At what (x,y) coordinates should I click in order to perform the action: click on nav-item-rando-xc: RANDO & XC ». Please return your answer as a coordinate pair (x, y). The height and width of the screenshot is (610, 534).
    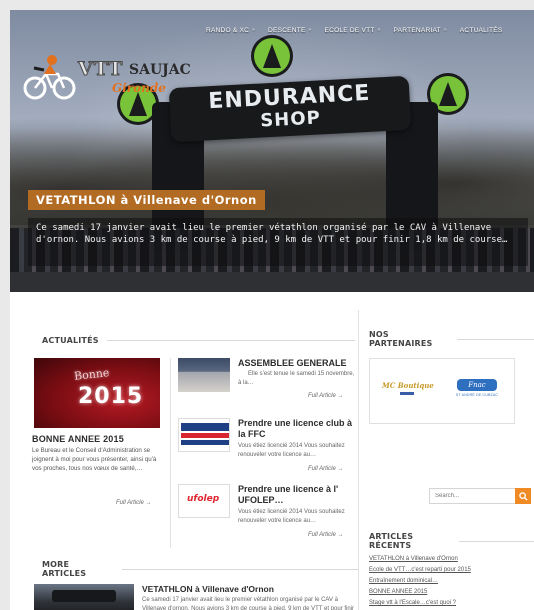
    Looking at the image, I should click on (230, 30).